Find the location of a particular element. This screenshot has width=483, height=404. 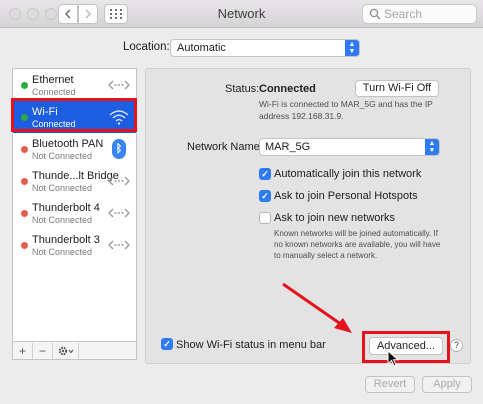

location-label: Location: is located at coordinates (146, 47).